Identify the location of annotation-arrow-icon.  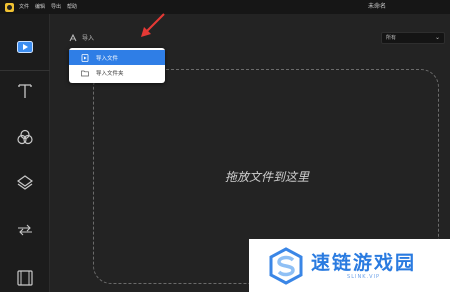
(153, 25).